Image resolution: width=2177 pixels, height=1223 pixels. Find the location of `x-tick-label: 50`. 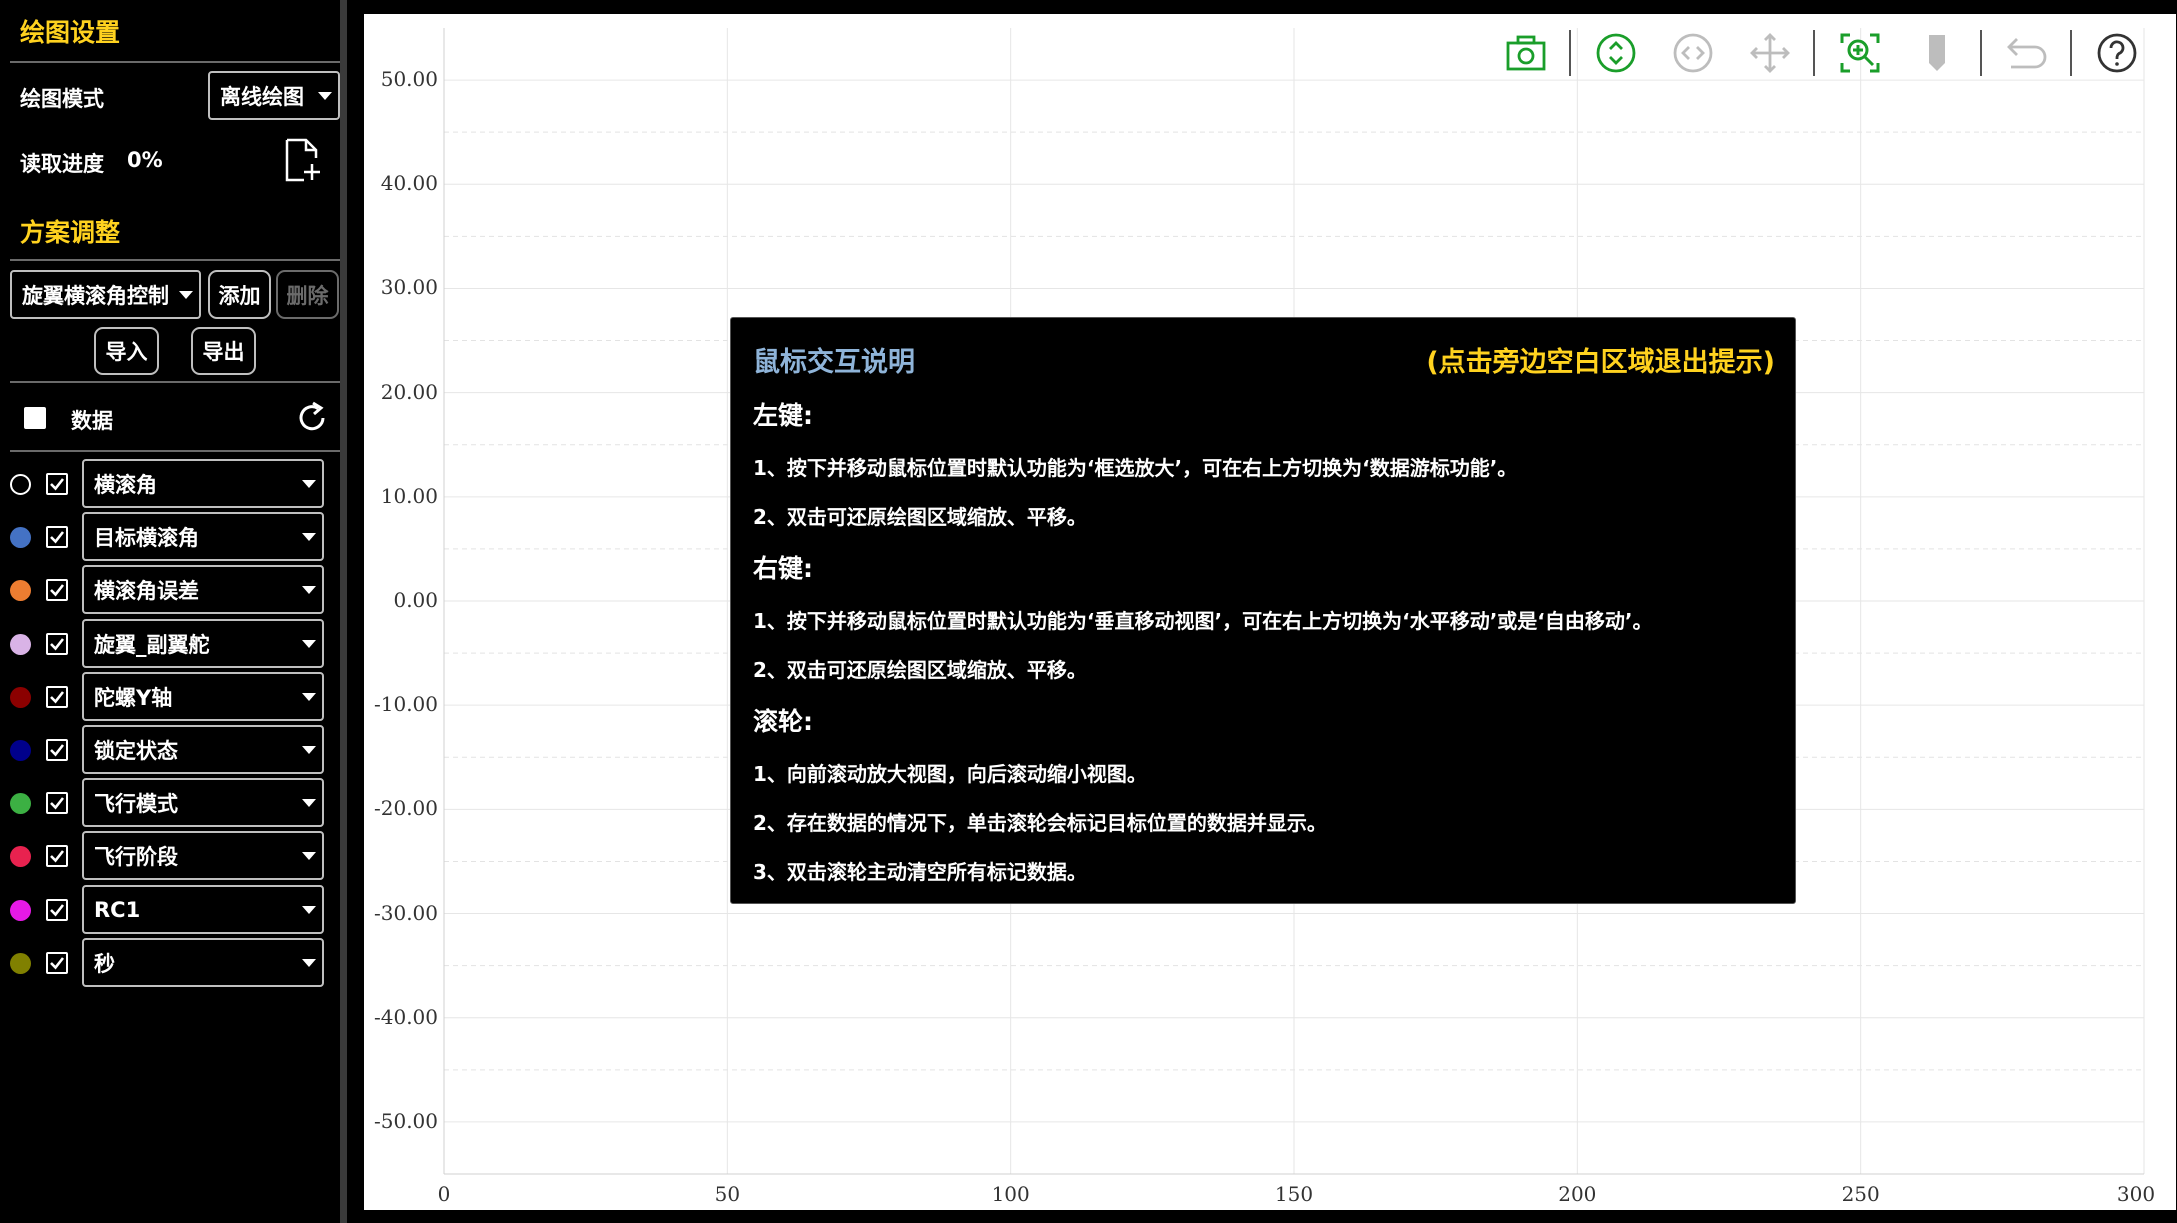

x-tick-label: 50 is located at coordinates (727, 1194).